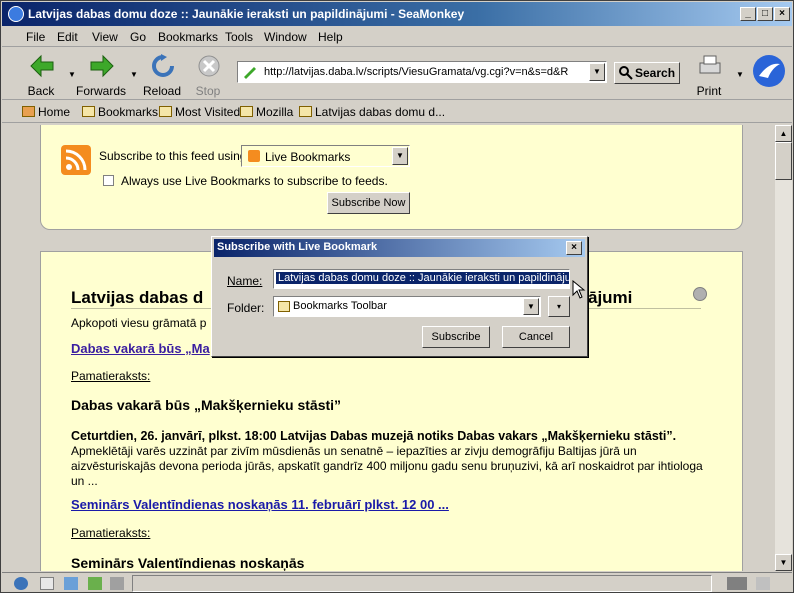 The width and height of the screenshot is (794, 593). Describe the element at coordinates (35, 37) in the screenshot. I see `menu-file: File` at that location.